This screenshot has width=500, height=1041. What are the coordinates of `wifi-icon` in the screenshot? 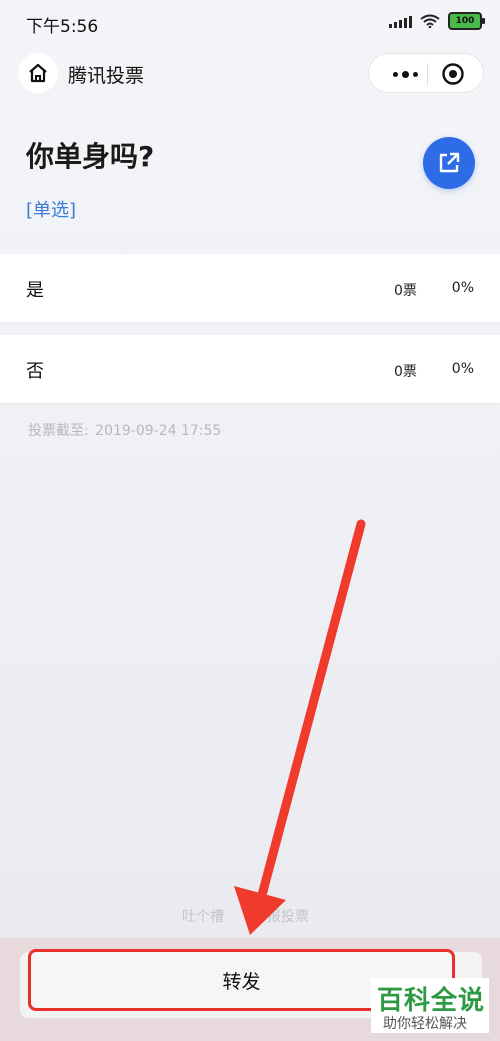 It's located at (430, 21).